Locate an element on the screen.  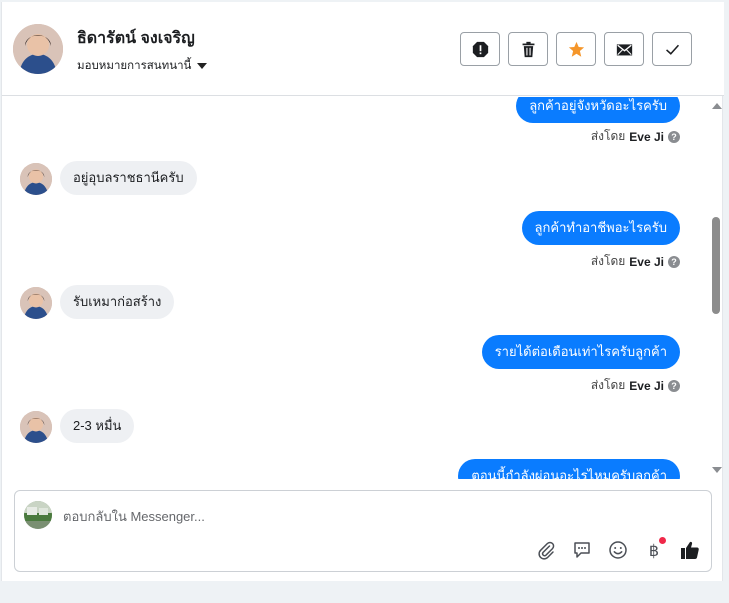
scroll-up-arrow-icon is located at coordinates (717, 106).